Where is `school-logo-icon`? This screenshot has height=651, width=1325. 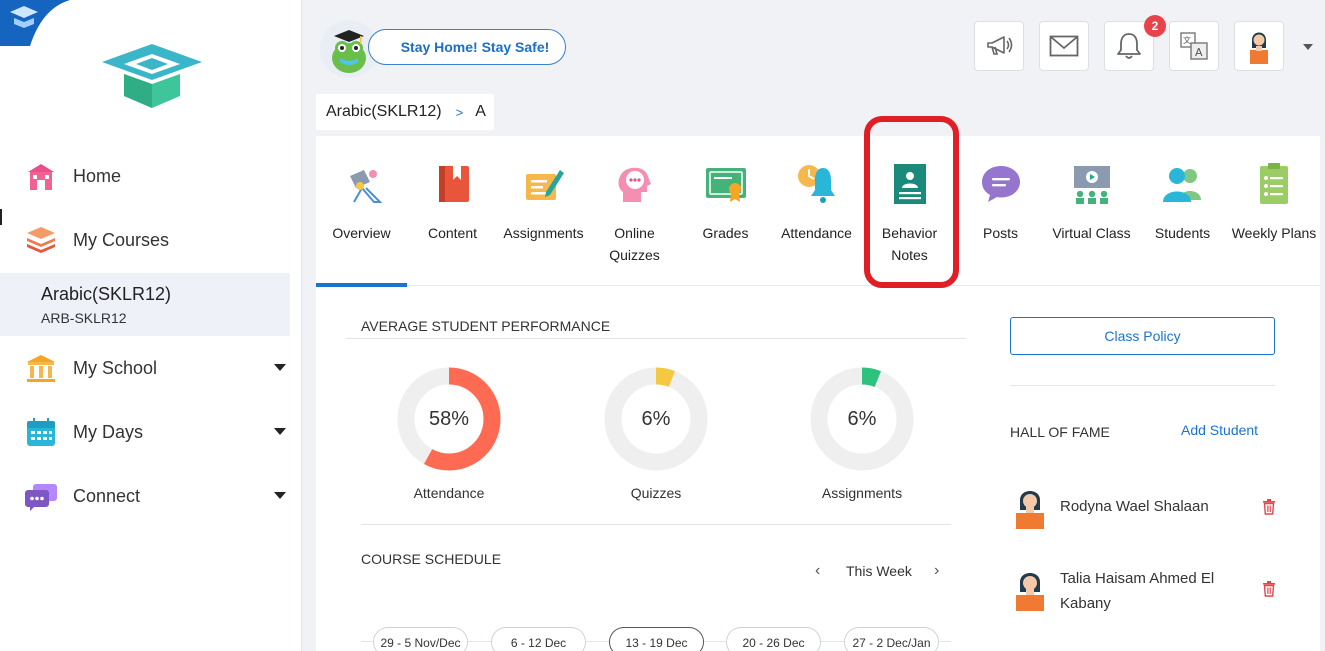 school-logo-icon is located at coordinates (152, 76).